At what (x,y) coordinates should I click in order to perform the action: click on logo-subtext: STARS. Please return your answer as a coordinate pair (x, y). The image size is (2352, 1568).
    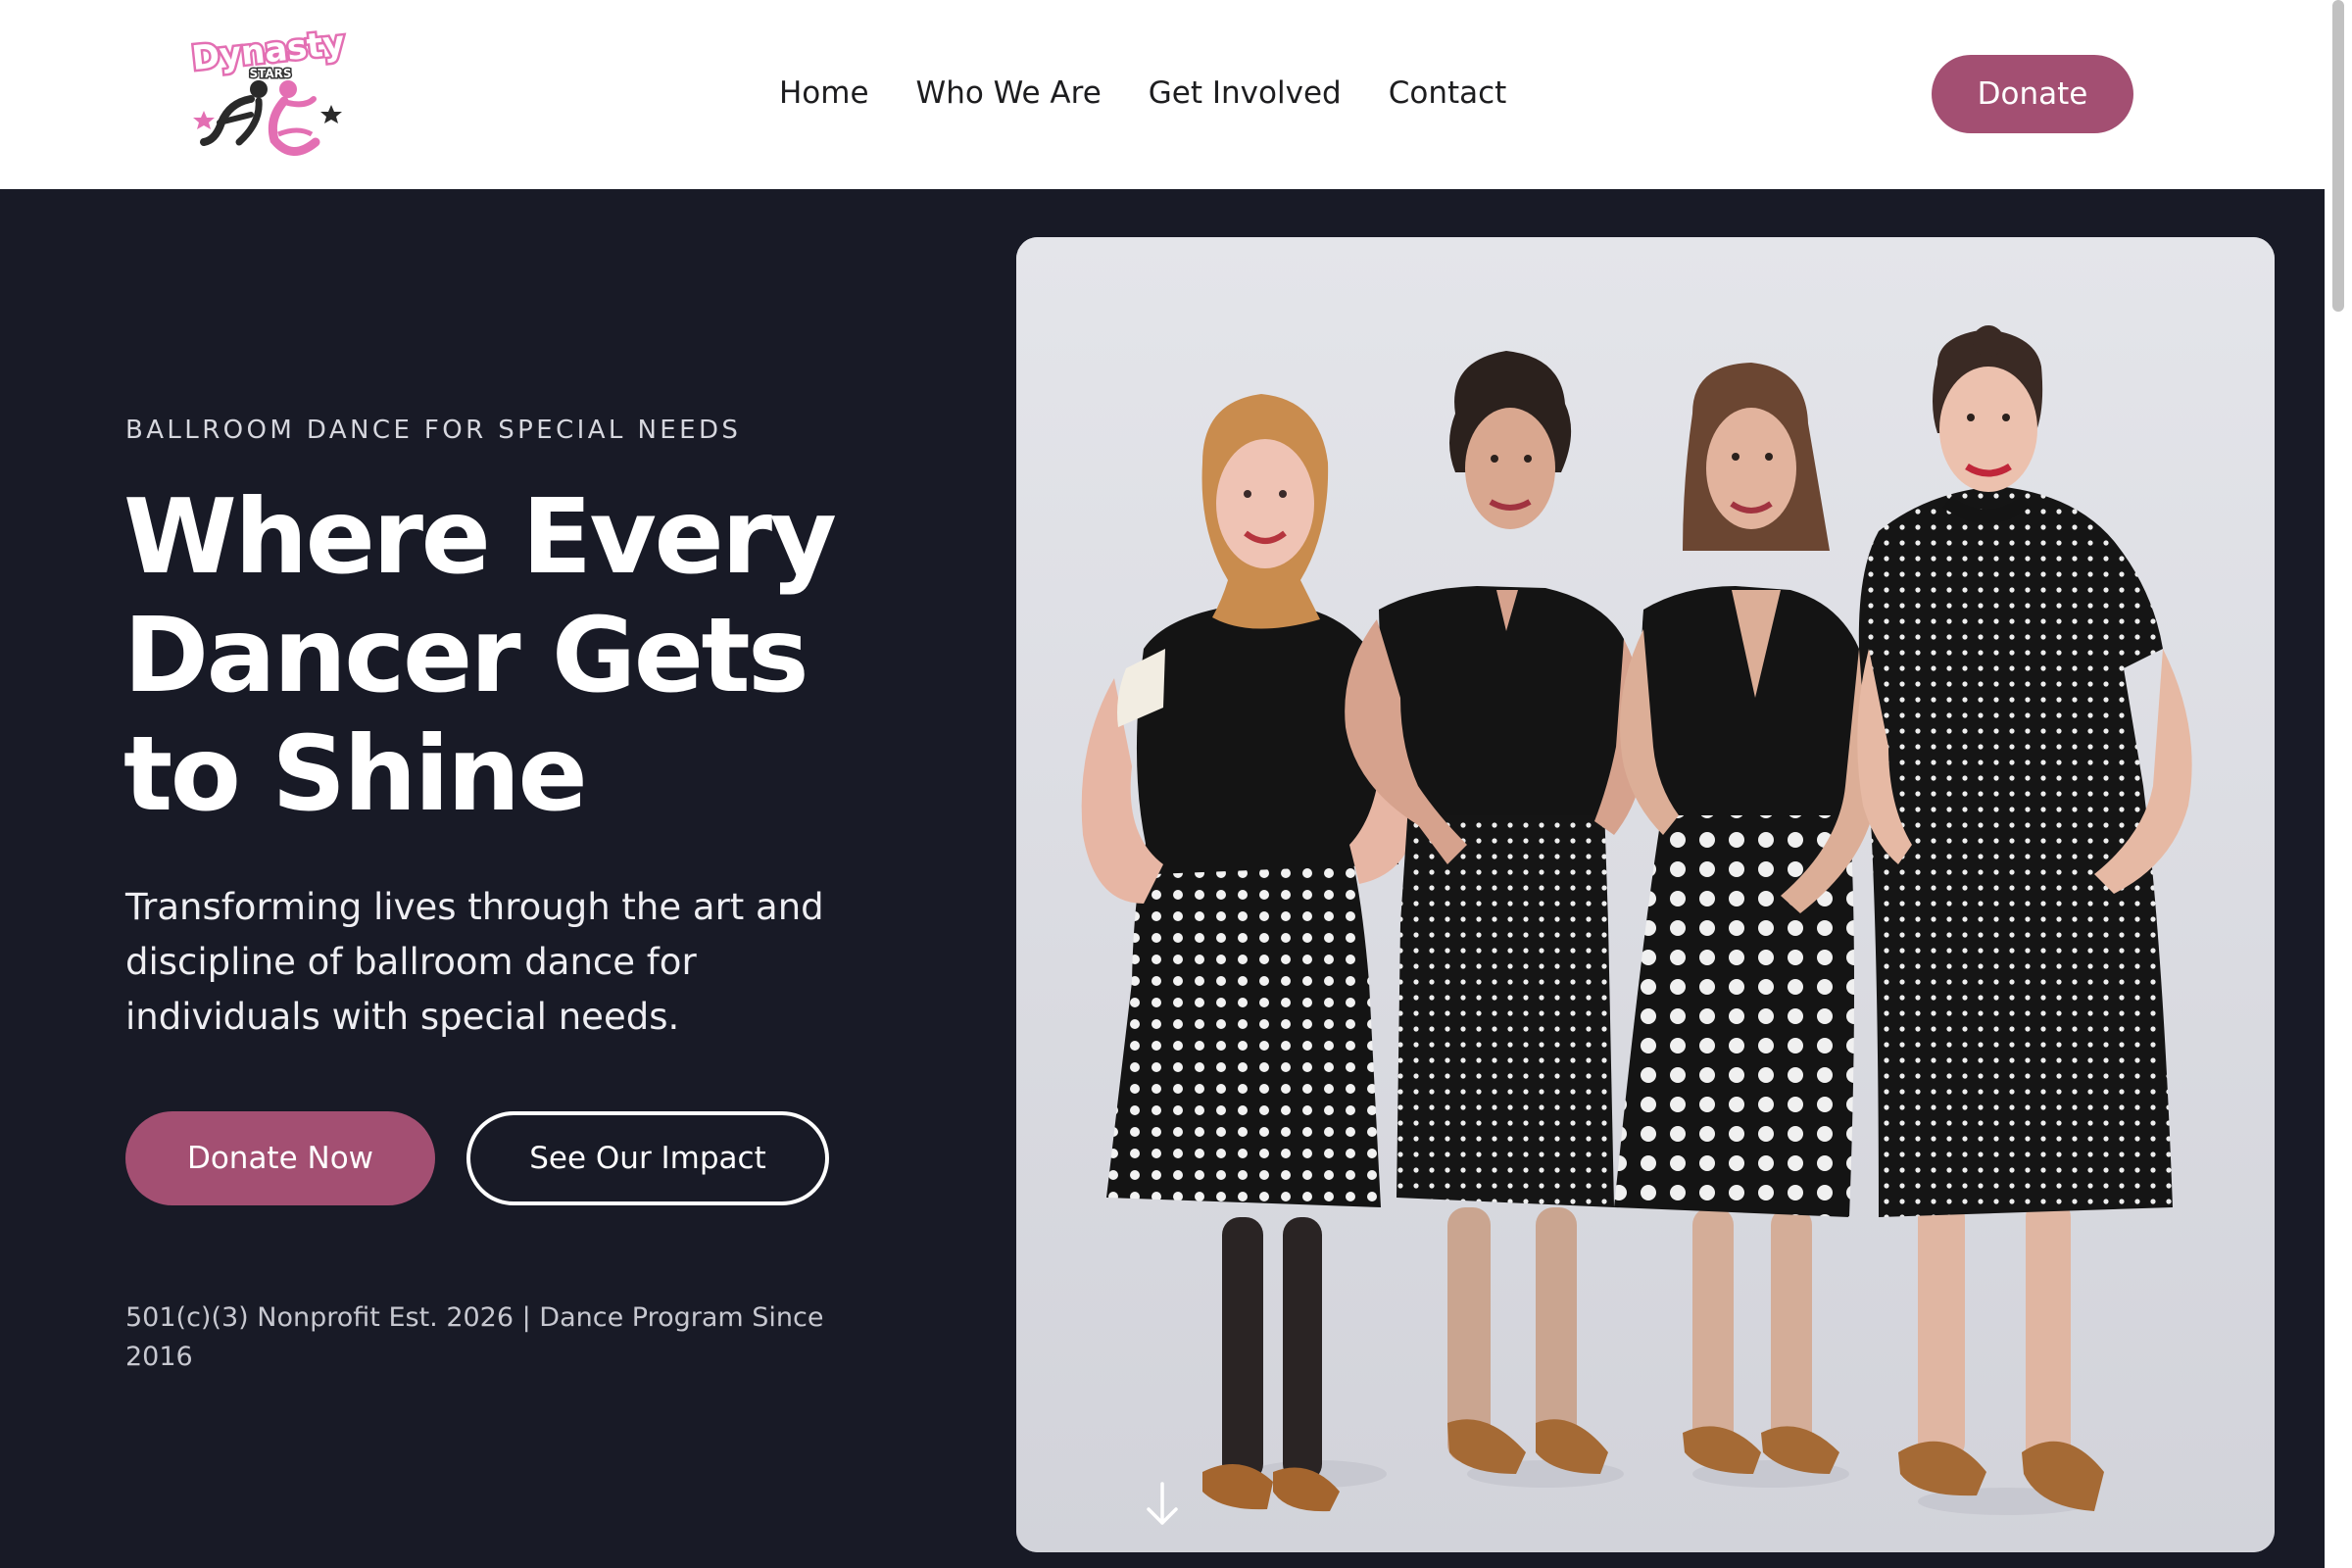
    Looking at the image, I should click on (270, 73).